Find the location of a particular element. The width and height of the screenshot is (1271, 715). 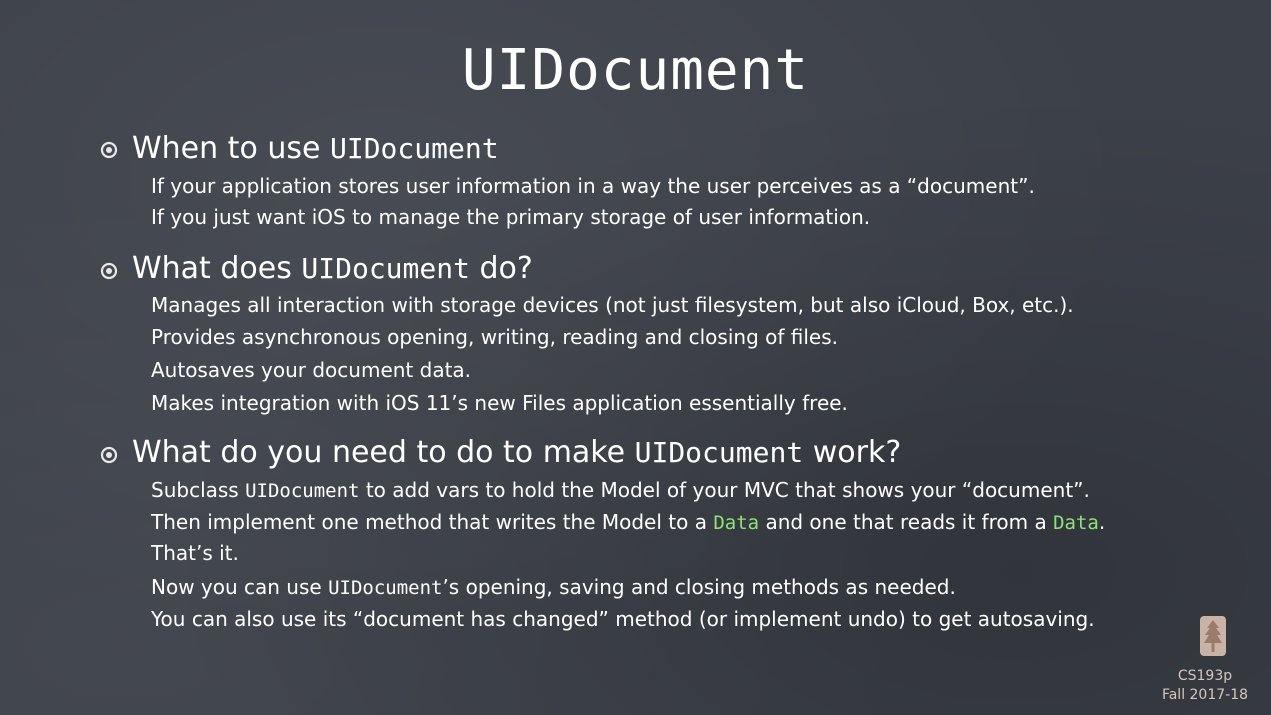

course-name: CS193p is located at coordinates (1205, 676).